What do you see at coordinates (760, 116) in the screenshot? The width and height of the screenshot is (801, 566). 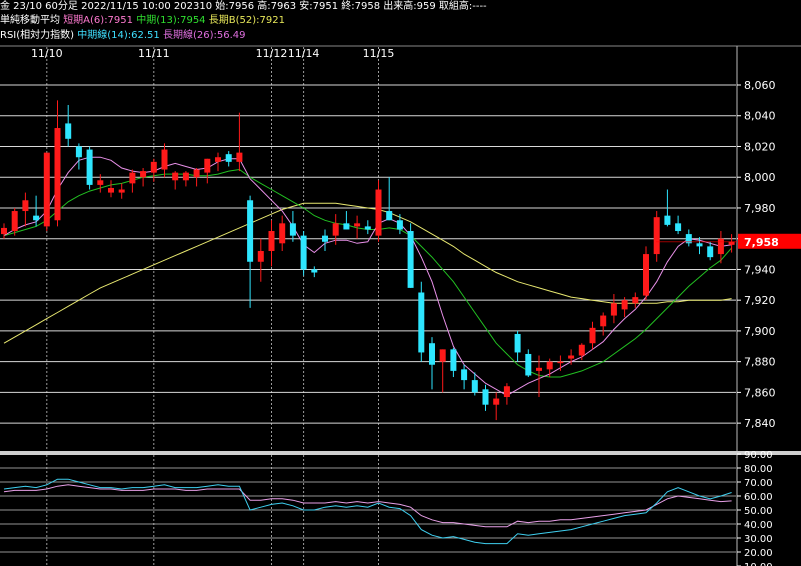 I see `price-tick-label: 8,040` at bounding box center [760, 116].